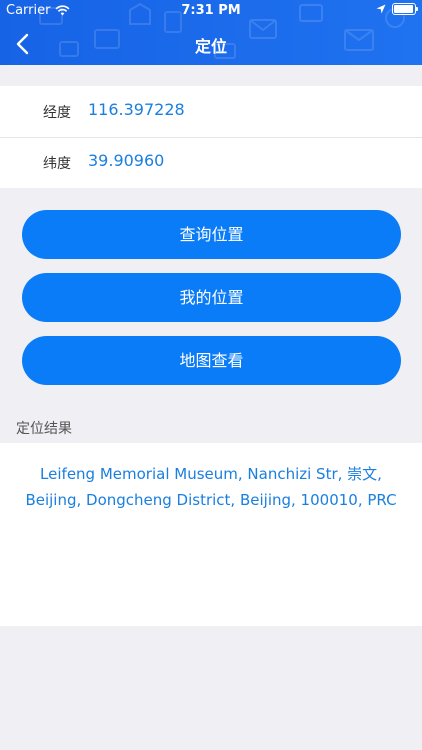 This screenshot has height=750, width=422. Describe the element at coordinates (211, 297) in the screenshot. I see `my-location-button: 我的位置` at that location.